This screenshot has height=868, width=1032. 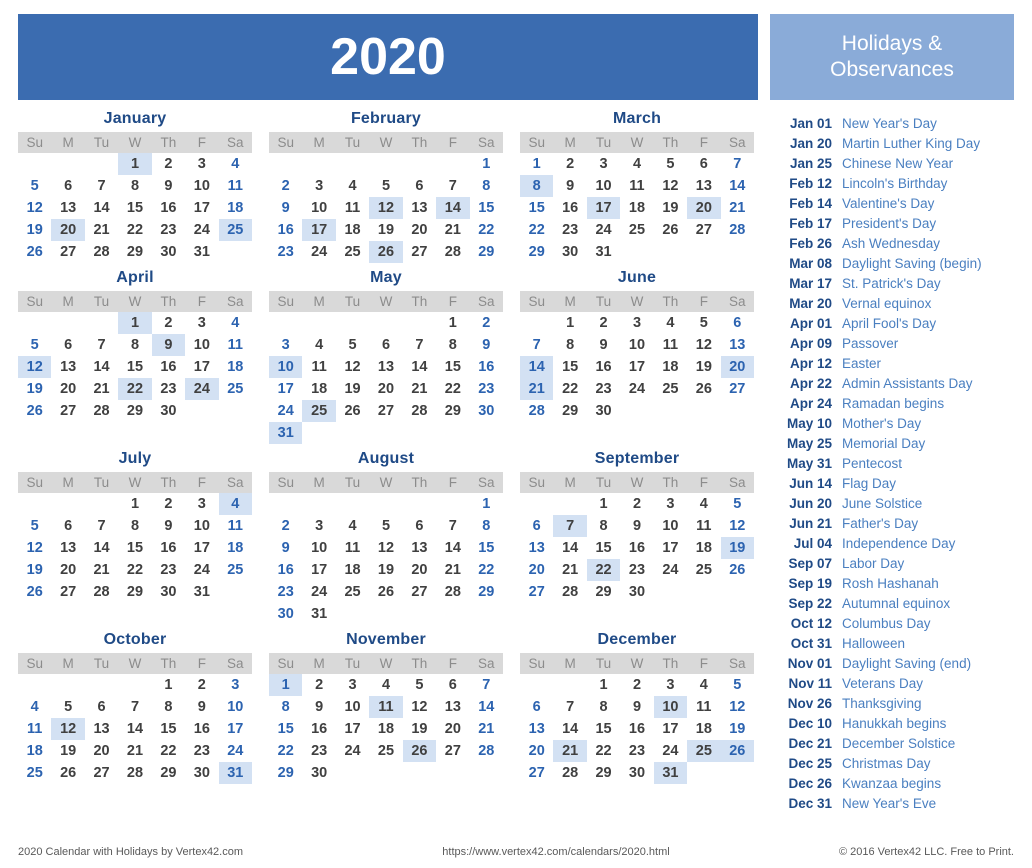 I want to click on day-cell: 30, so click(x=603, y=411).